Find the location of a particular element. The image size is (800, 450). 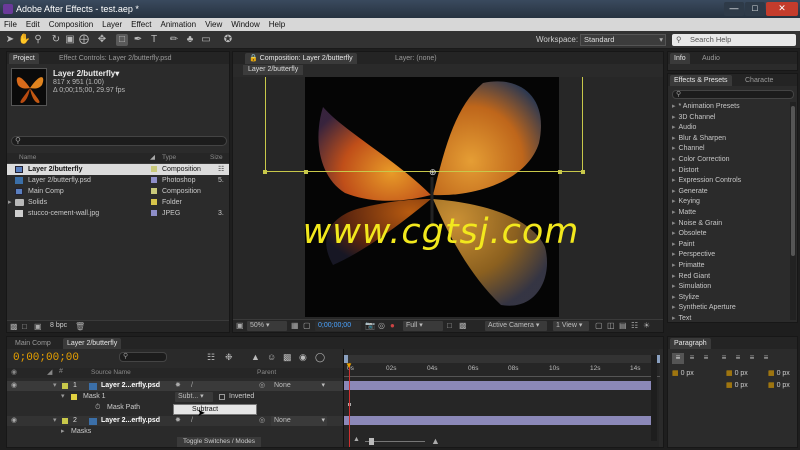

menu-effect: Effect is located at coordinates (141, 24).